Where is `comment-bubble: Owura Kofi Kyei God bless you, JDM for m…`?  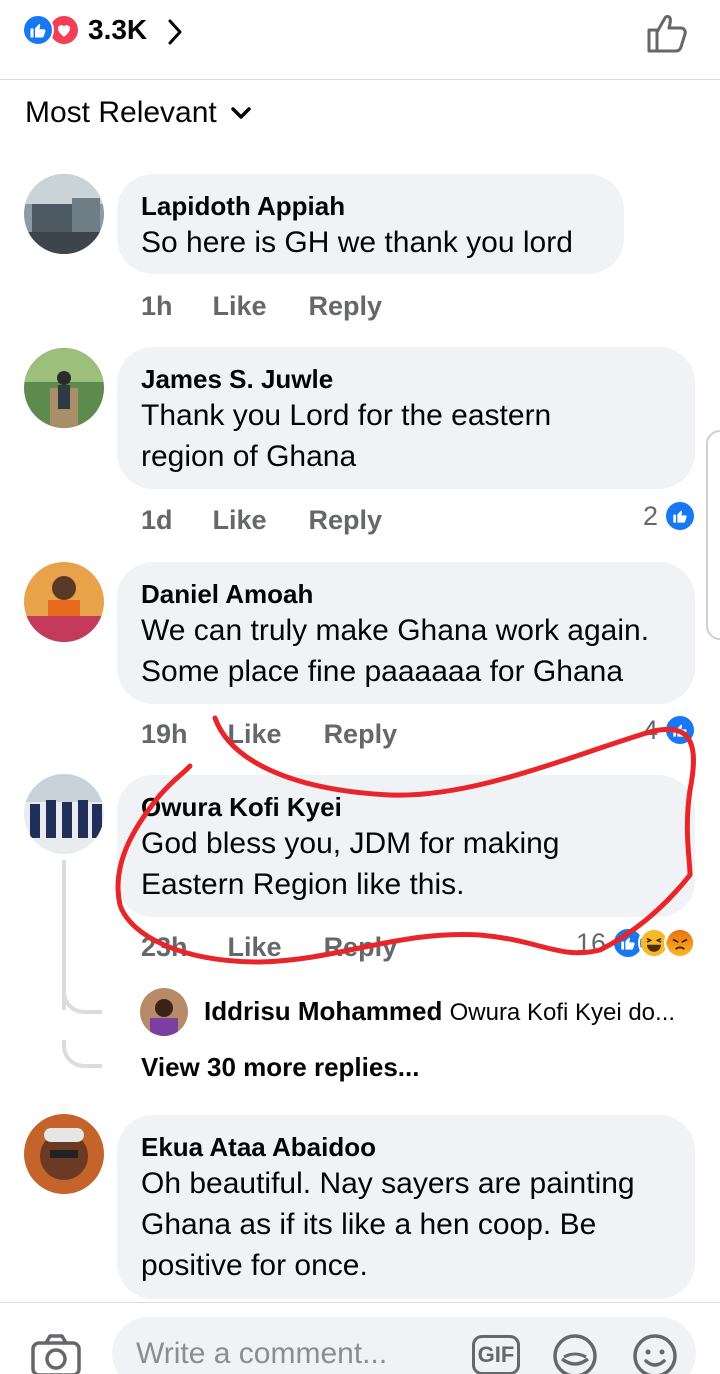 comment-bubble: Owura Kofi Kyei God bless you, JDM for m… is located at coordinates (406, 846).